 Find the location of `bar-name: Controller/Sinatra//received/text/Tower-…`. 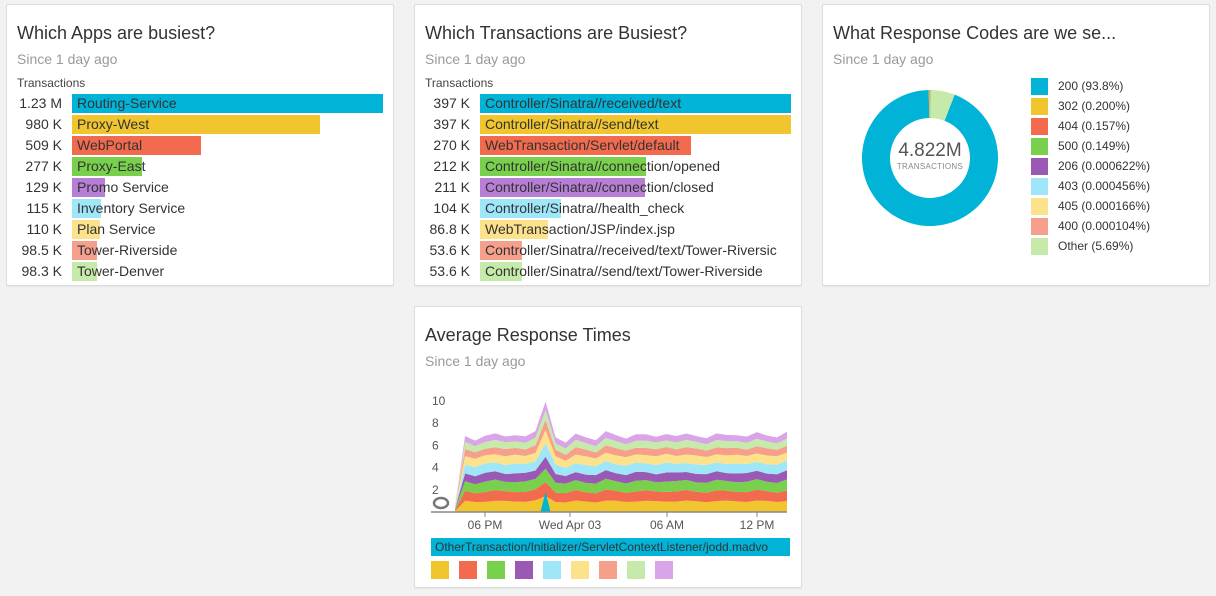

bar-name: Controller/Sinatra//received/text/Tower-… is located at coordinates (631, 250).